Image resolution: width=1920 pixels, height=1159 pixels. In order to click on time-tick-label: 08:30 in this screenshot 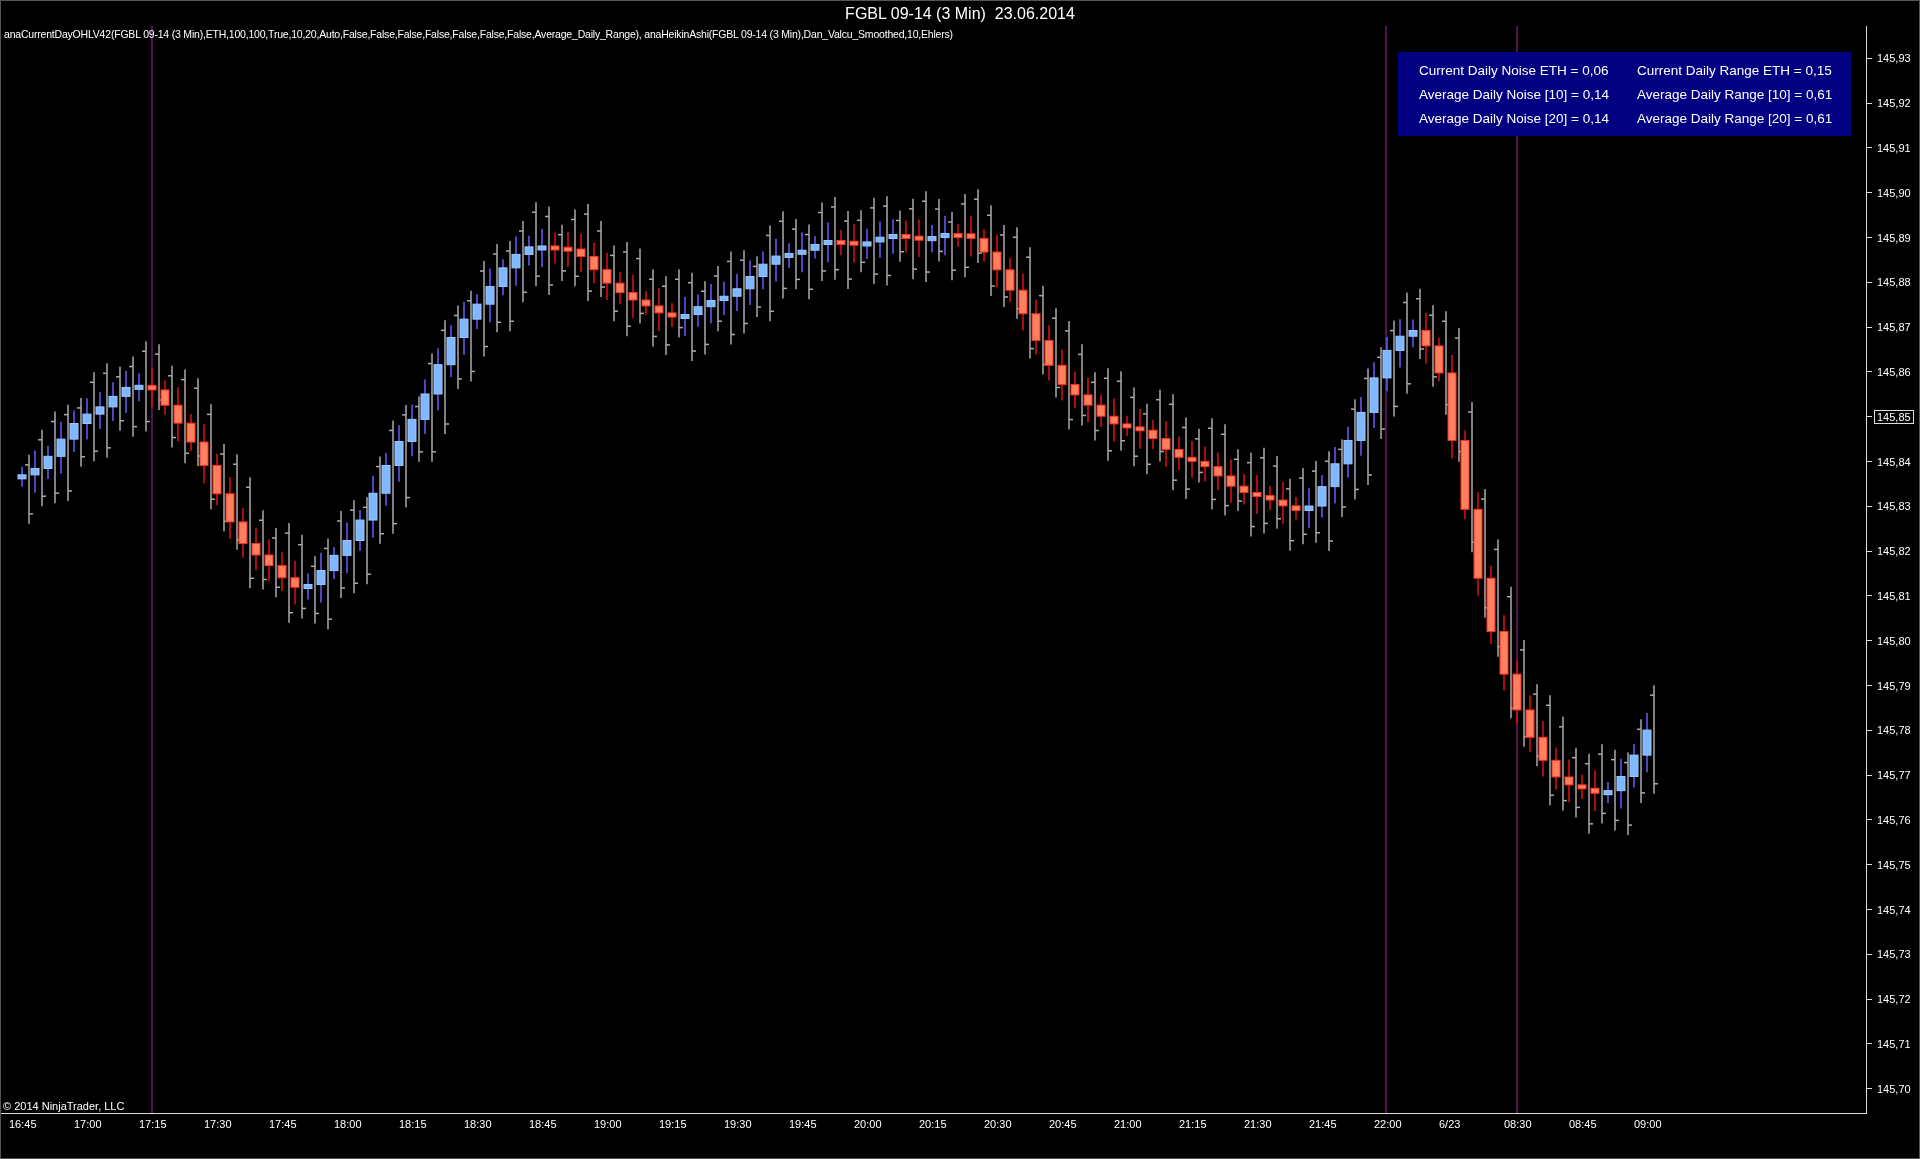, I will do `click(1518, 1124)`.